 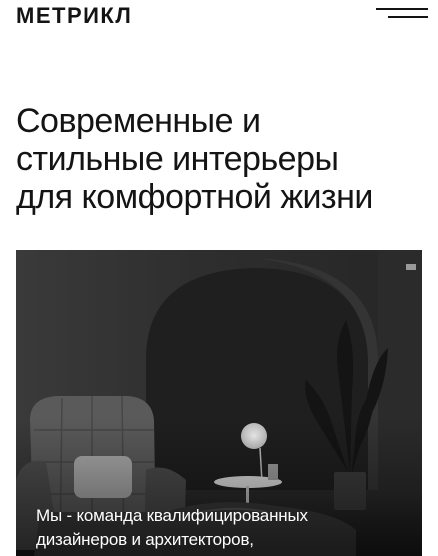 I want to click on hamburger-menu-icon, so click(x=400, y=15).